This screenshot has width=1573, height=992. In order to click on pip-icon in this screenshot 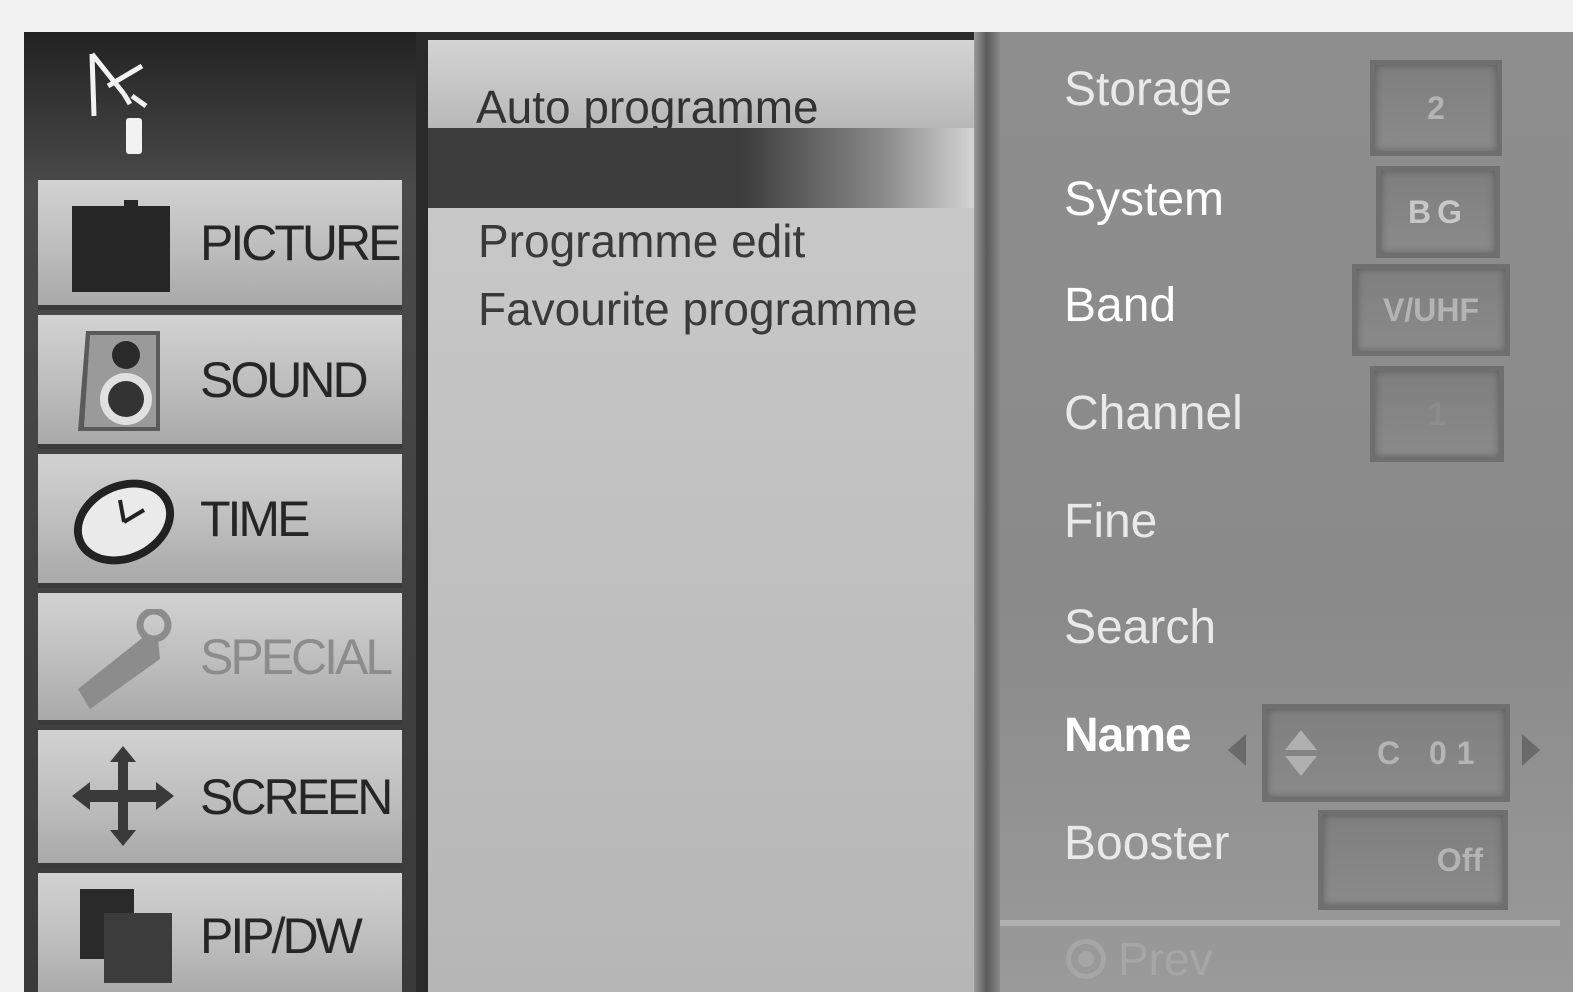, I will do `click(126, 936)`.